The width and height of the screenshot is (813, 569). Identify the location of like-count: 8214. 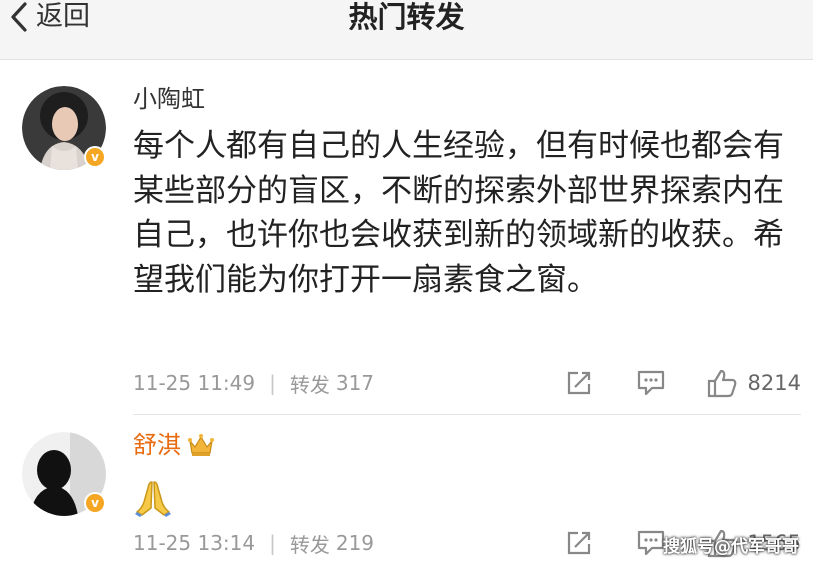
(774, 383).